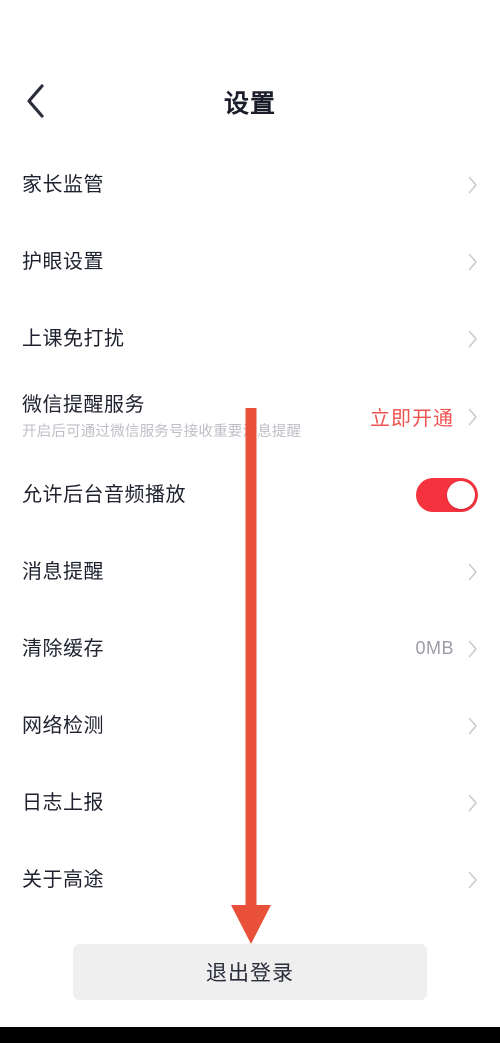 Image resolution: width=500 pixels, height=1043 pixels. I want to click on row-title: 家长监管, so click(63, 184).